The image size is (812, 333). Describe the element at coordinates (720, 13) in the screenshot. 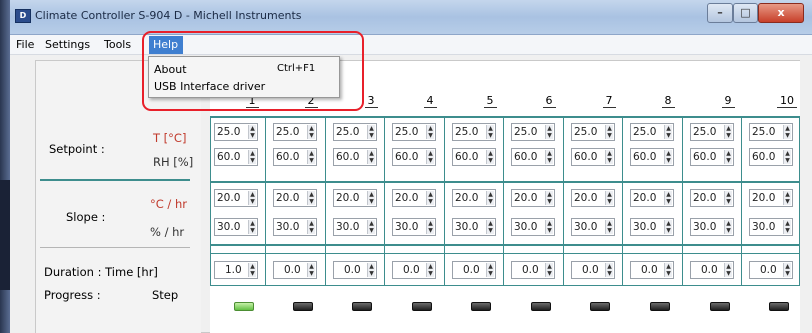

I see `minimize-button: –` at that location.